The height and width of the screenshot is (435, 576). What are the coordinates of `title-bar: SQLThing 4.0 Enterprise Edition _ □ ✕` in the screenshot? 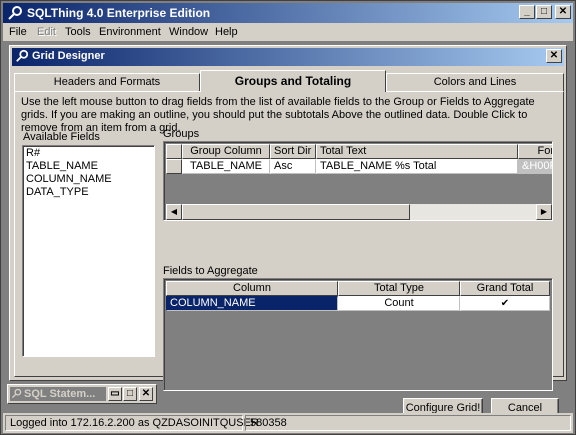 It's located at (288, 13).